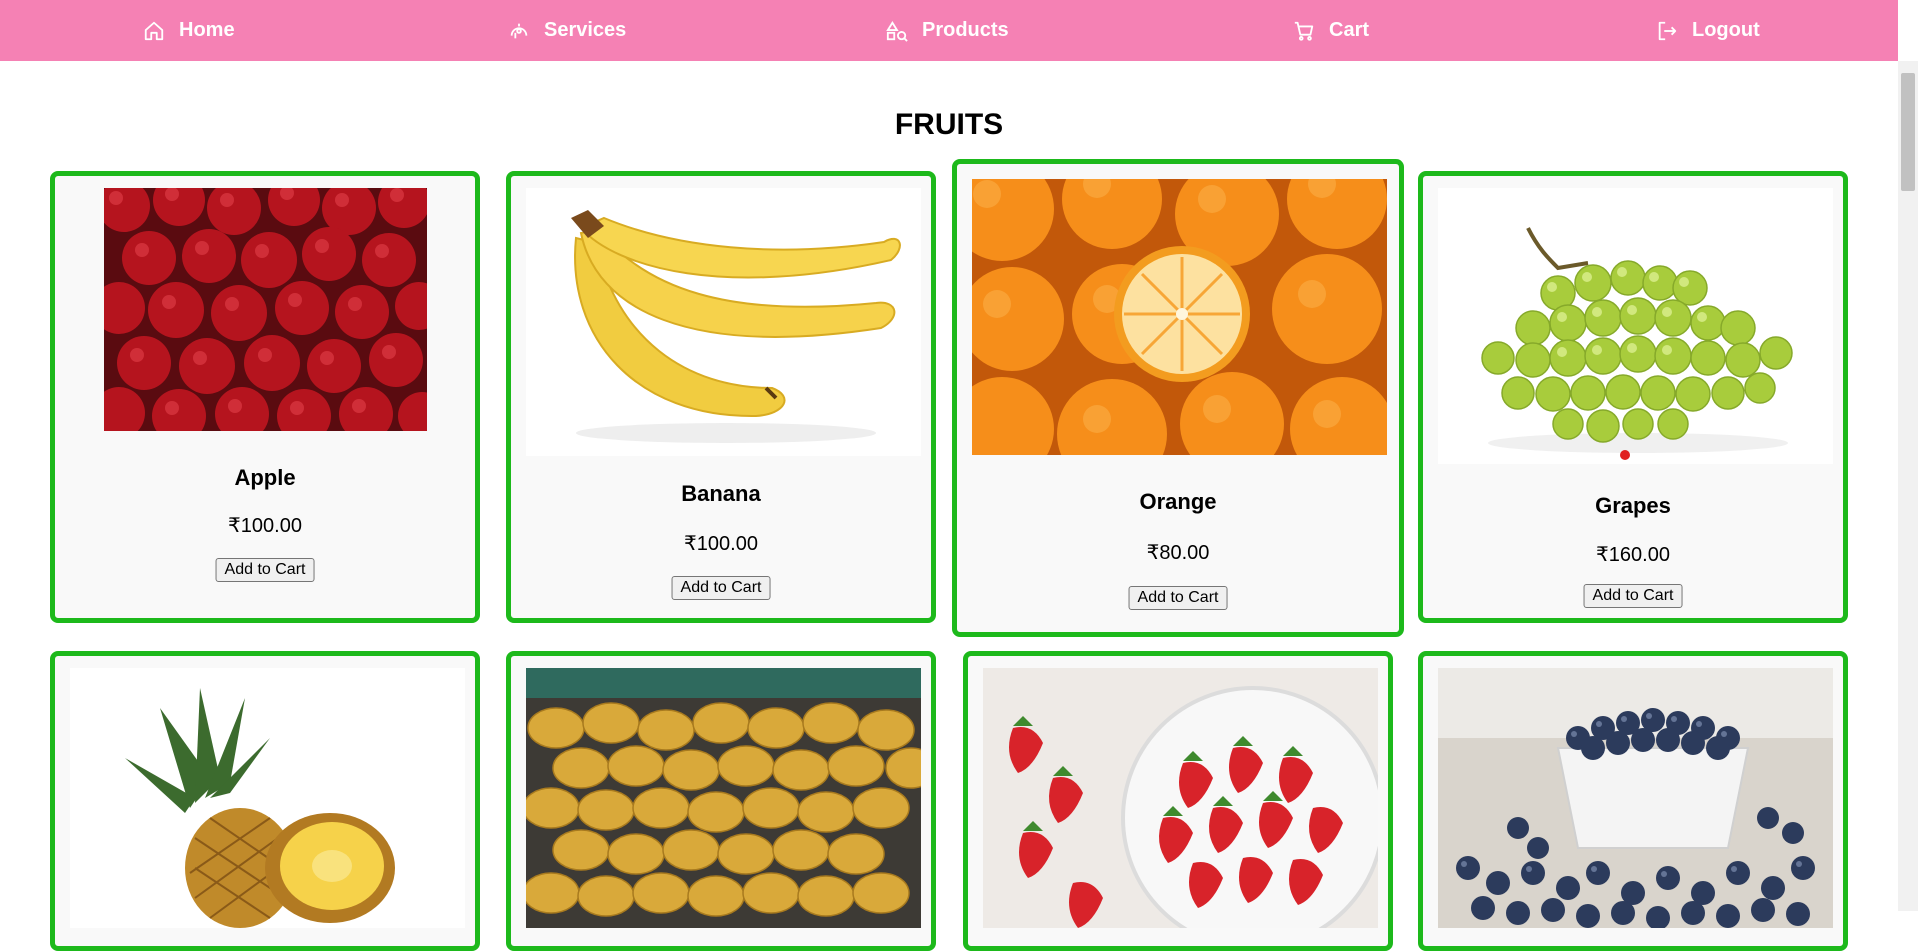 The image size is (1918, 951). I want to click on product-card-strawberry, so click(1178, 801).